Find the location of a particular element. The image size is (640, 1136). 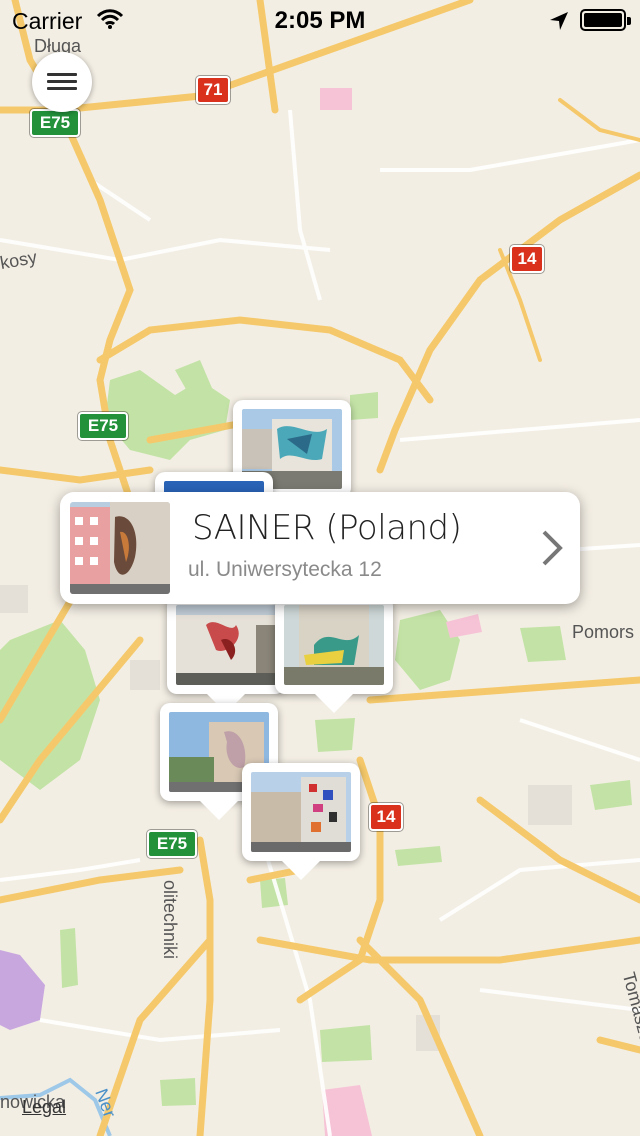

status-time: 2:05 PM is located at coordinates (320, 20).